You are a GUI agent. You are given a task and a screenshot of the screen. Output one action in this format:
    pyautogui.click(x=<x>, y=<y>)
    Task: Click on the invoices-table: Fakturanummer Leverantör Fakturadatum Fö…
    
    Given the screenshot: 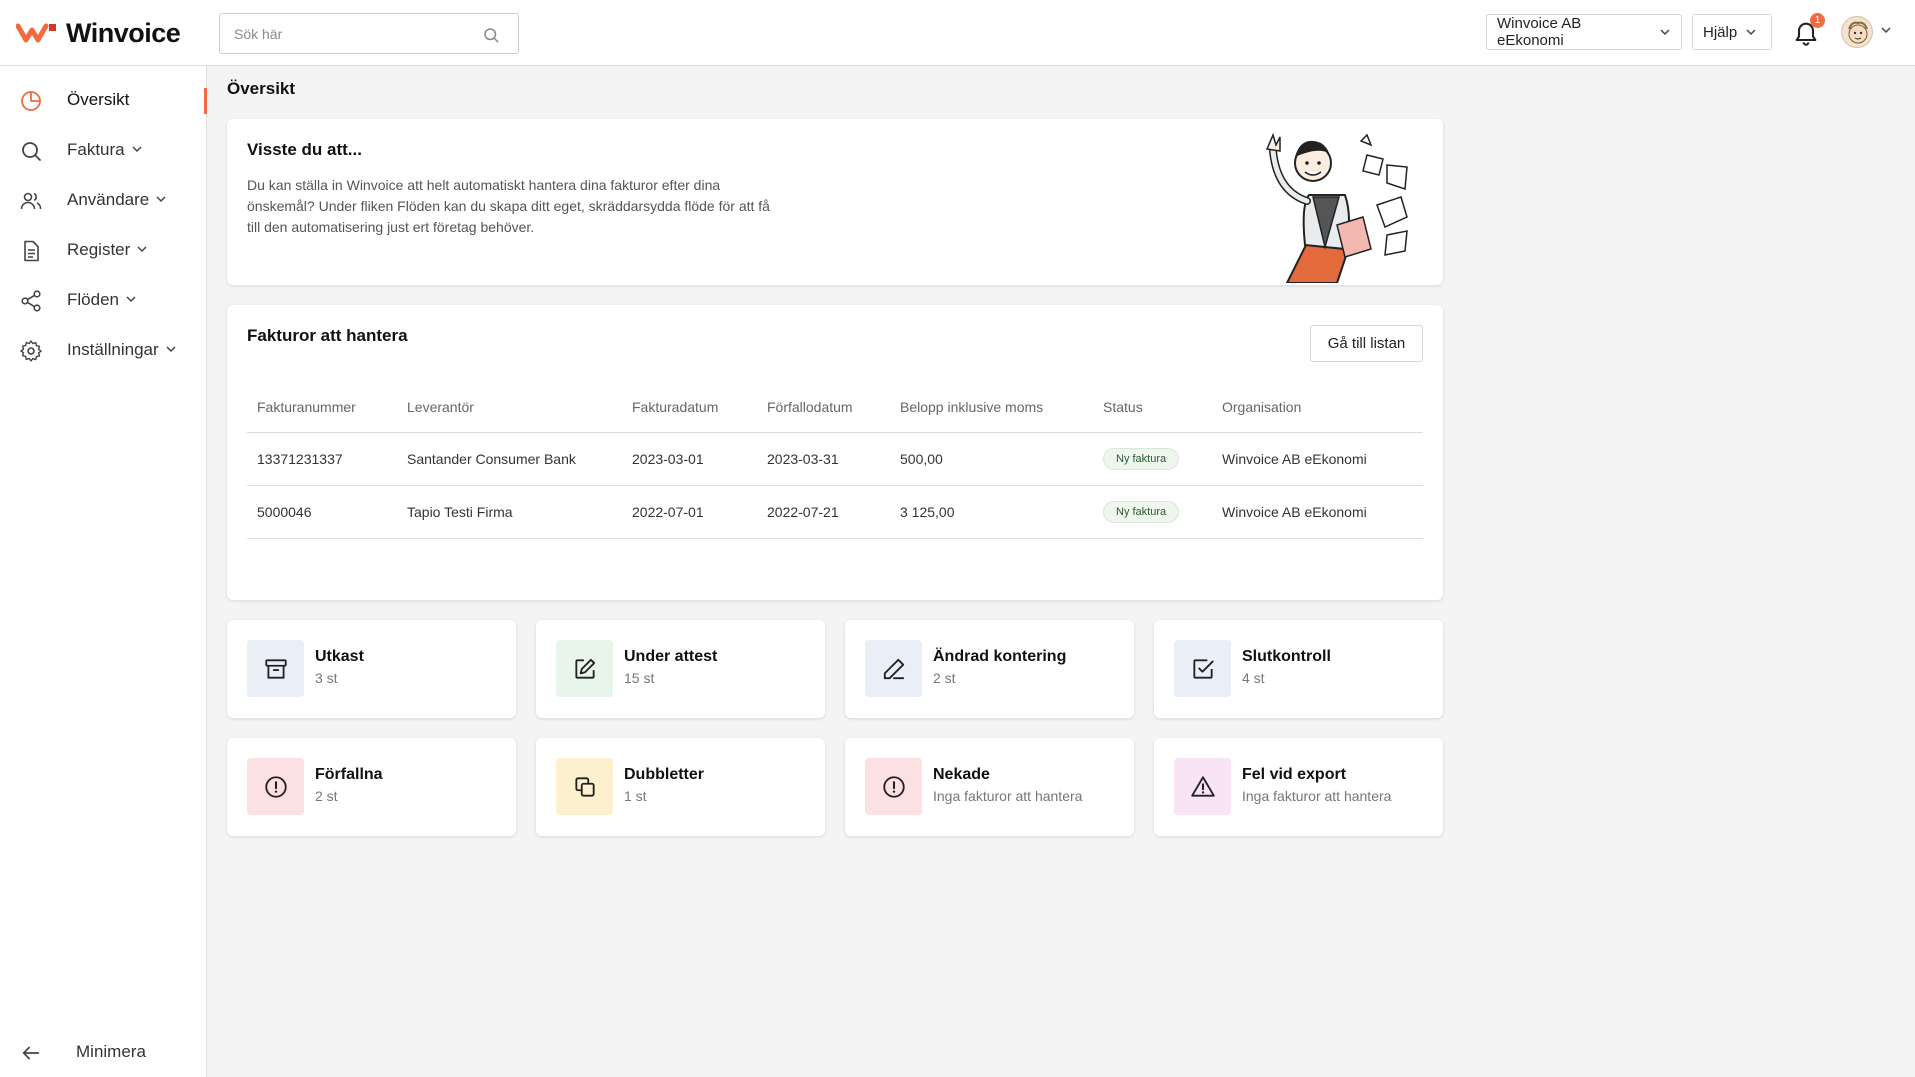 What is the action you would take?
    pyautogui.click(x=835, y=461)
    